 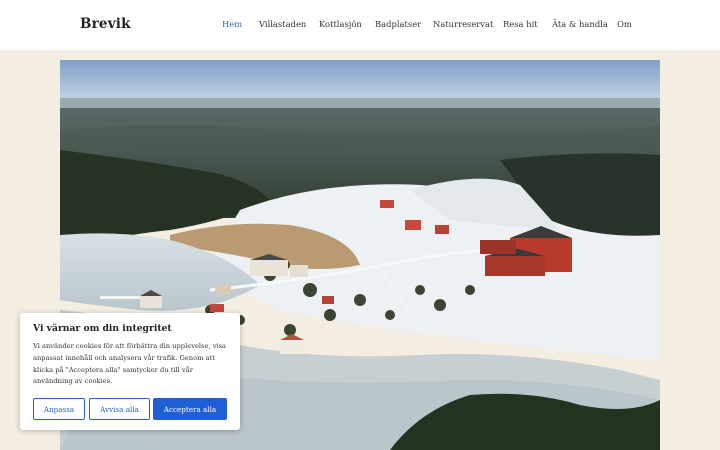 I want to click on nav-item-villastaden: Villastaden, so click(x=282, y=24).